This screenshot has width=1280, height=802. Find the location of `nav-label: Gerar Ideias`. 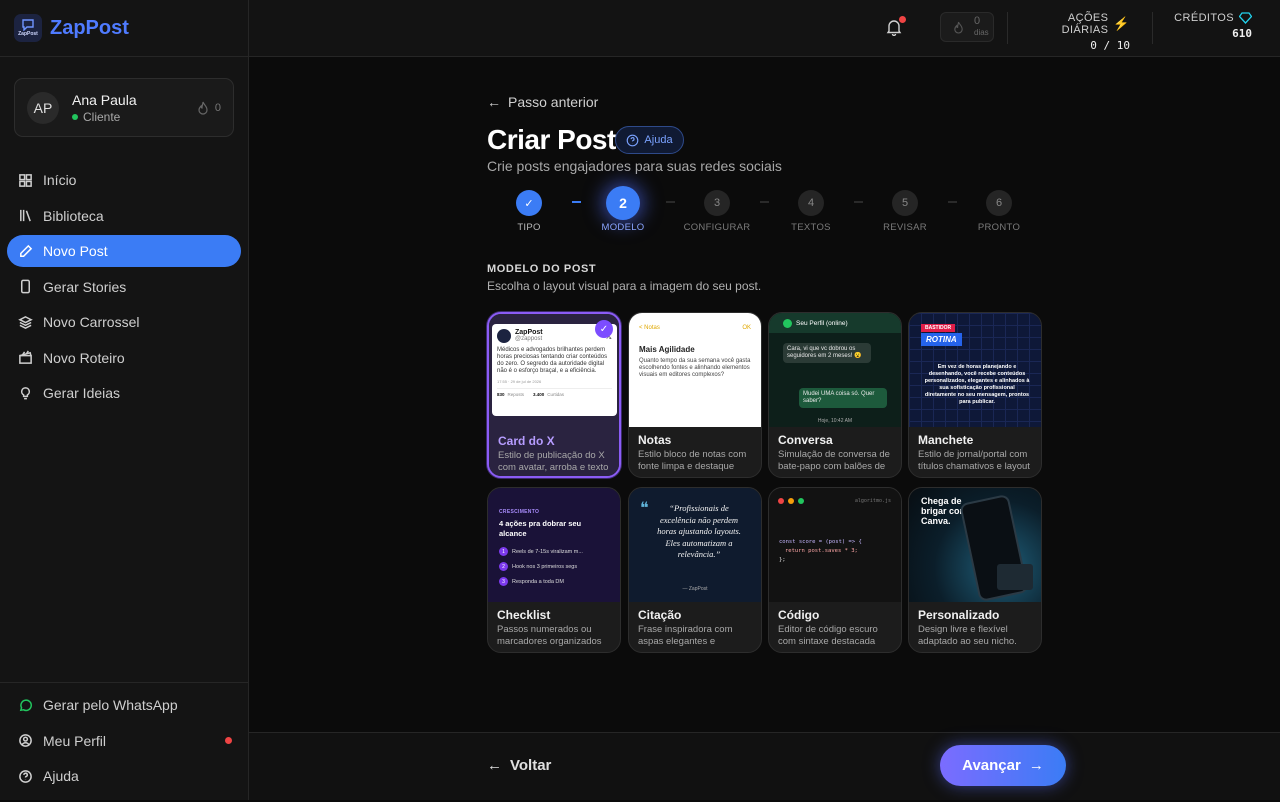

nav-label: Gerar Ideias is located at coordinates (82, 393).